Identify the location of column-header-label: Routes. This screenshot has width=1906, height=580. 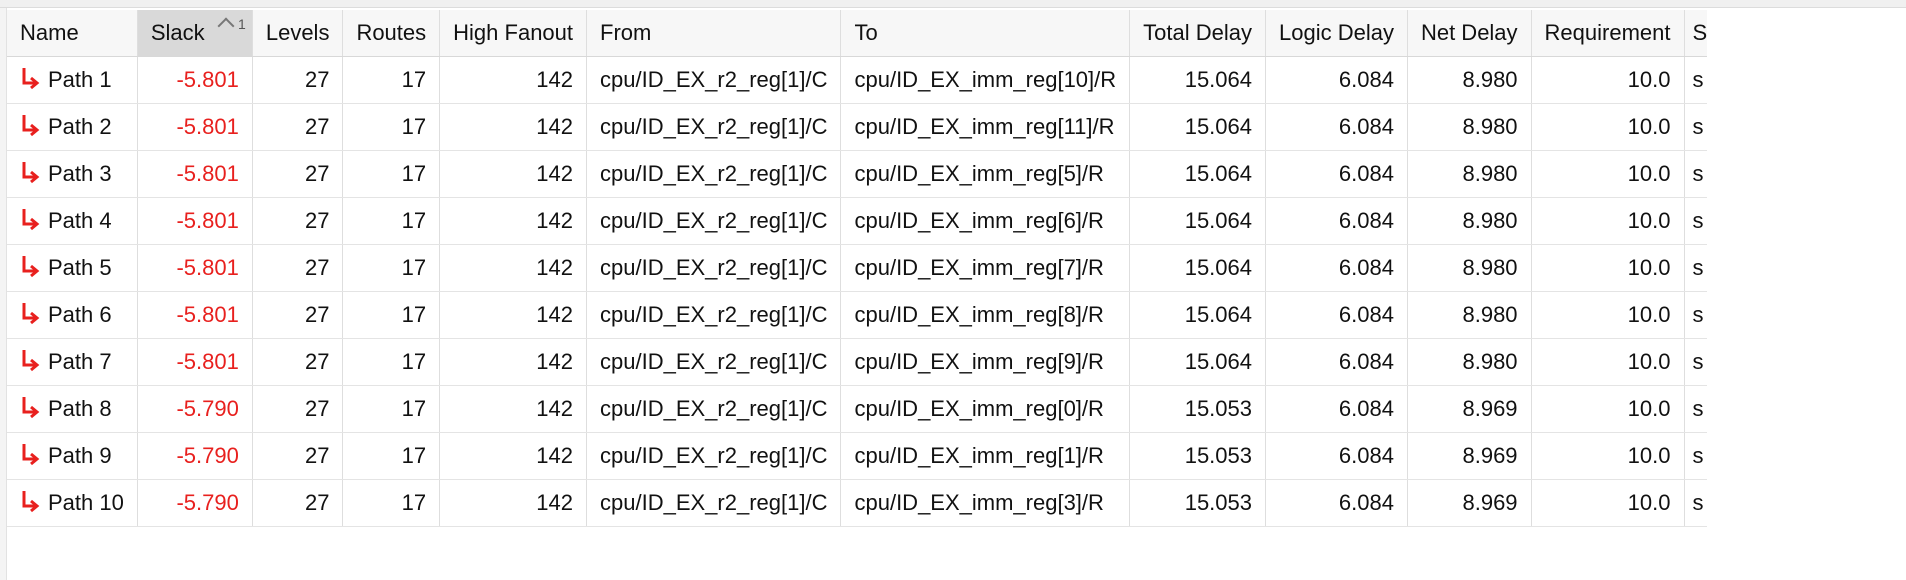
(391, 32).